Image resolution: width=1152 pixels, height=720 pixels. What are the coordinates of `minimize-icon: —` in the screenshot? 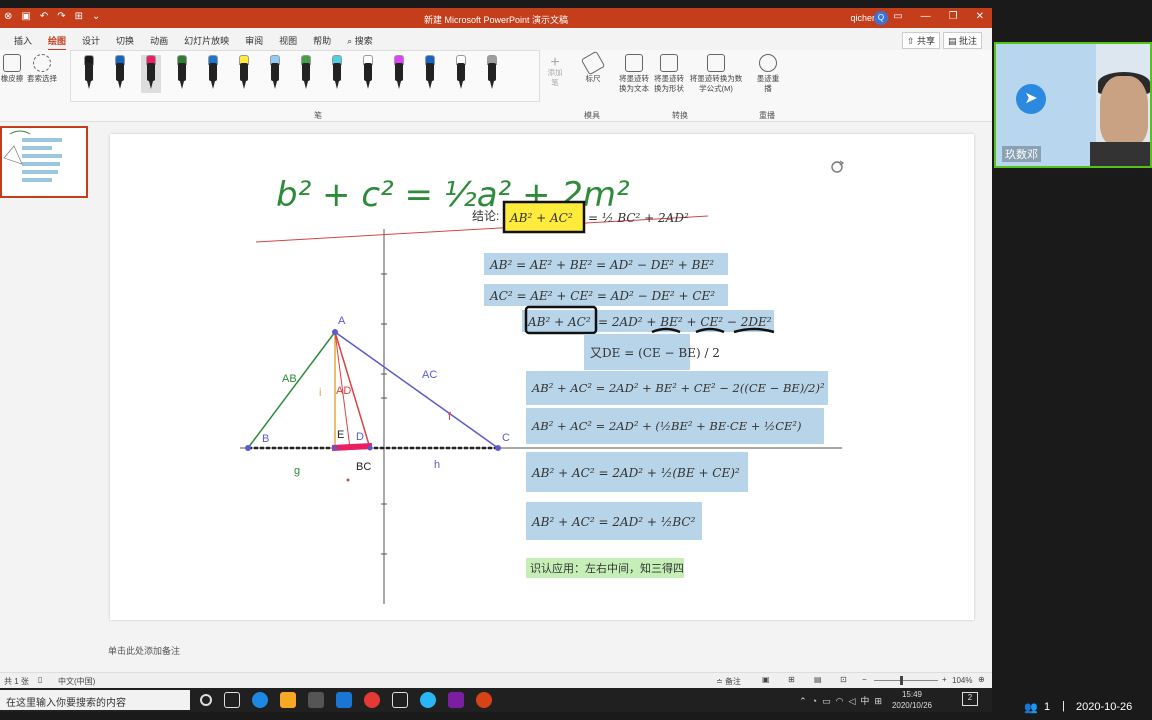 It's located at (926, 16).